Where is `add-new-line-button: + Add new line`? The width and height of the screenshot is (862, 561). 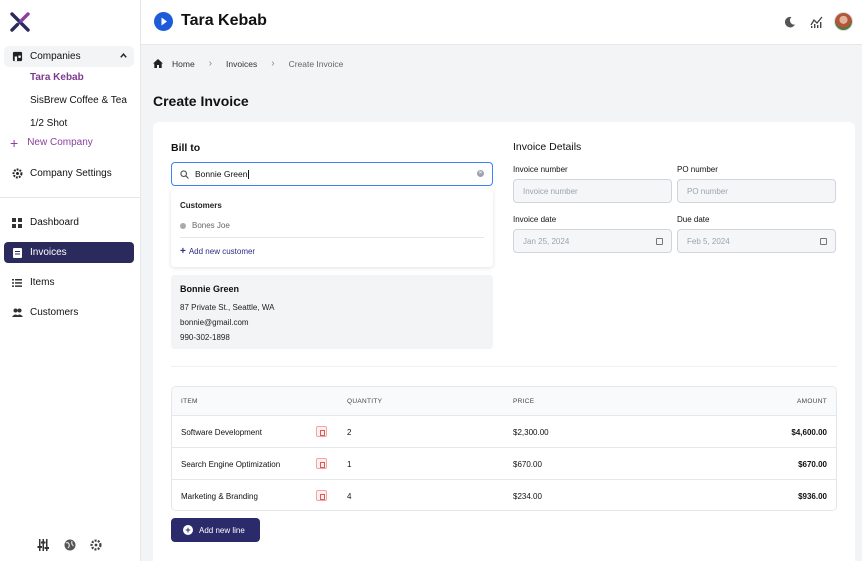
add-new-line-button: + Add new line is located at coordinates (215, 530).